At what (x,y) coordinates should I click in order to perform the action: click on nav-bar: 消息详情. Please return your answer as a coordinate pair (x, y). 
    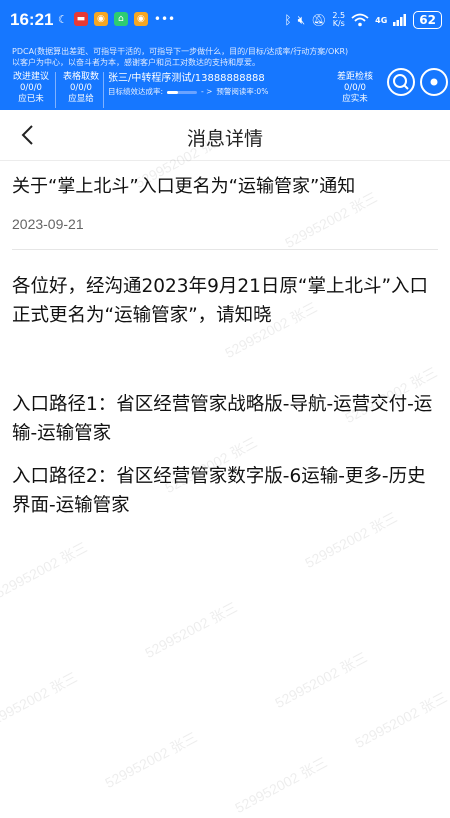
    Looking at the image, I should click on (225, 135).